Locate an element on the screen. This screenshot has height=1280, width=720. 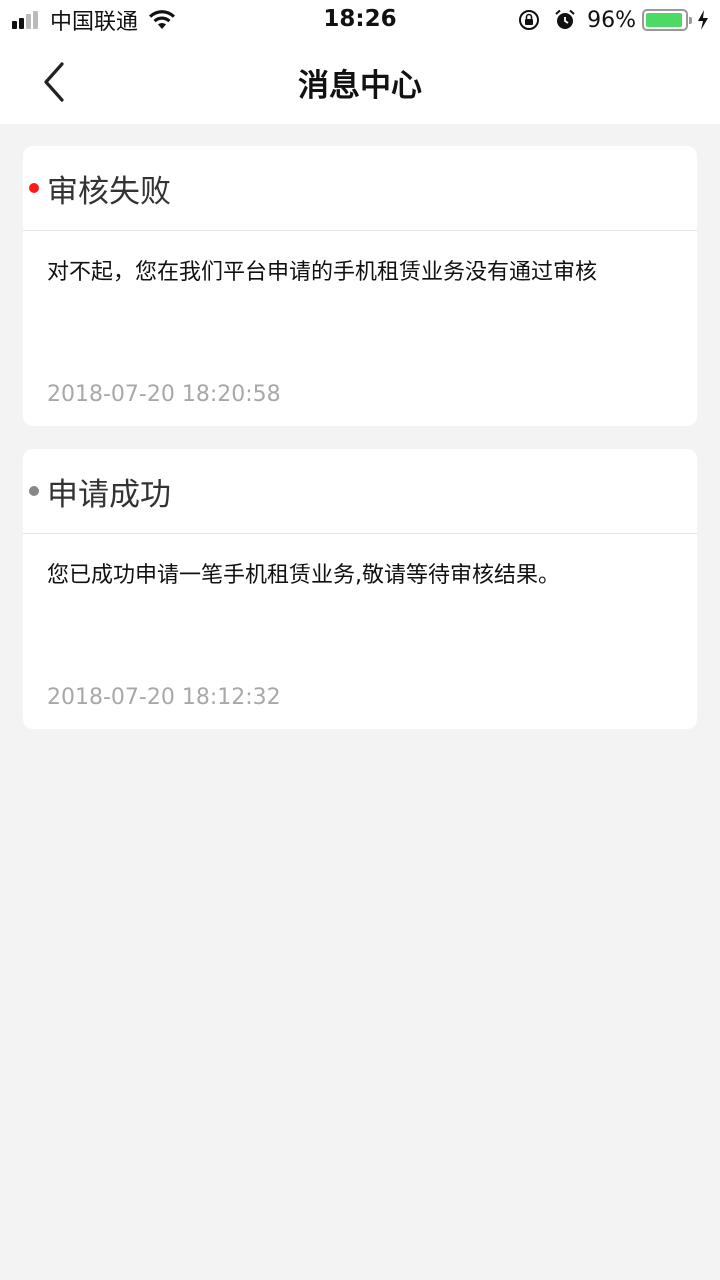
message-timestamp: 2018-07-20 18:12:32 is located at coordinates (164, 697).